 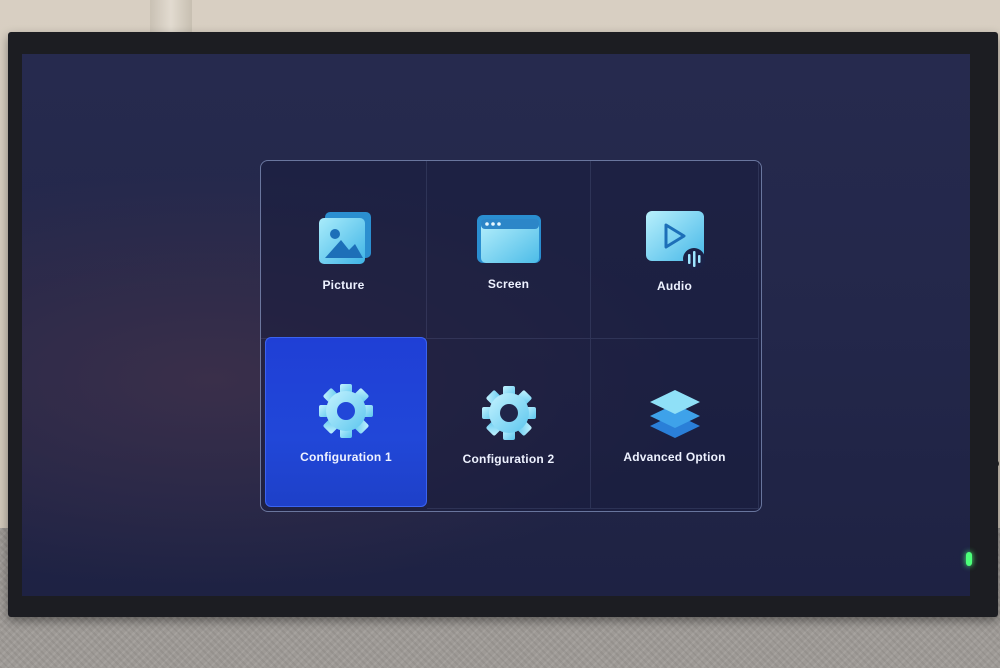 I want to click on menu-tile-label: Configuration 2, so click(x=508, y=458).